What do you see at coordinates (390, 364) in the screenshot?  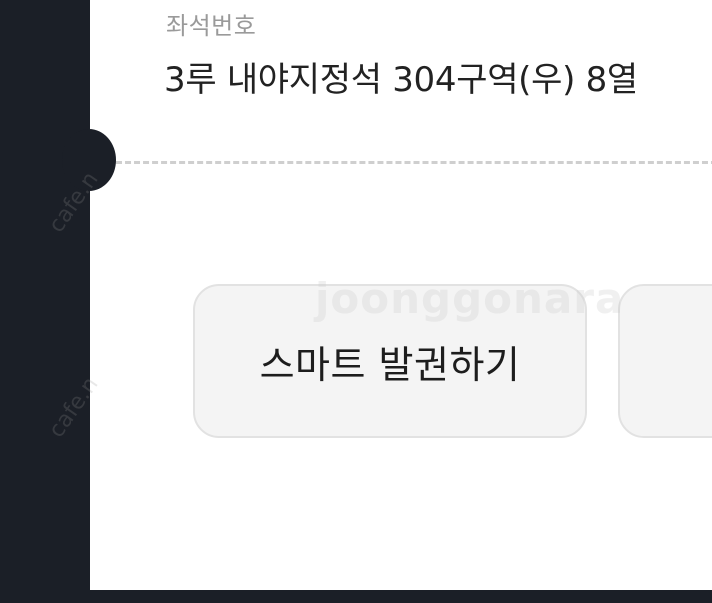 I see `smart-ticket-button-label: 스마트 발권하기` at bounding box center [390, 364].